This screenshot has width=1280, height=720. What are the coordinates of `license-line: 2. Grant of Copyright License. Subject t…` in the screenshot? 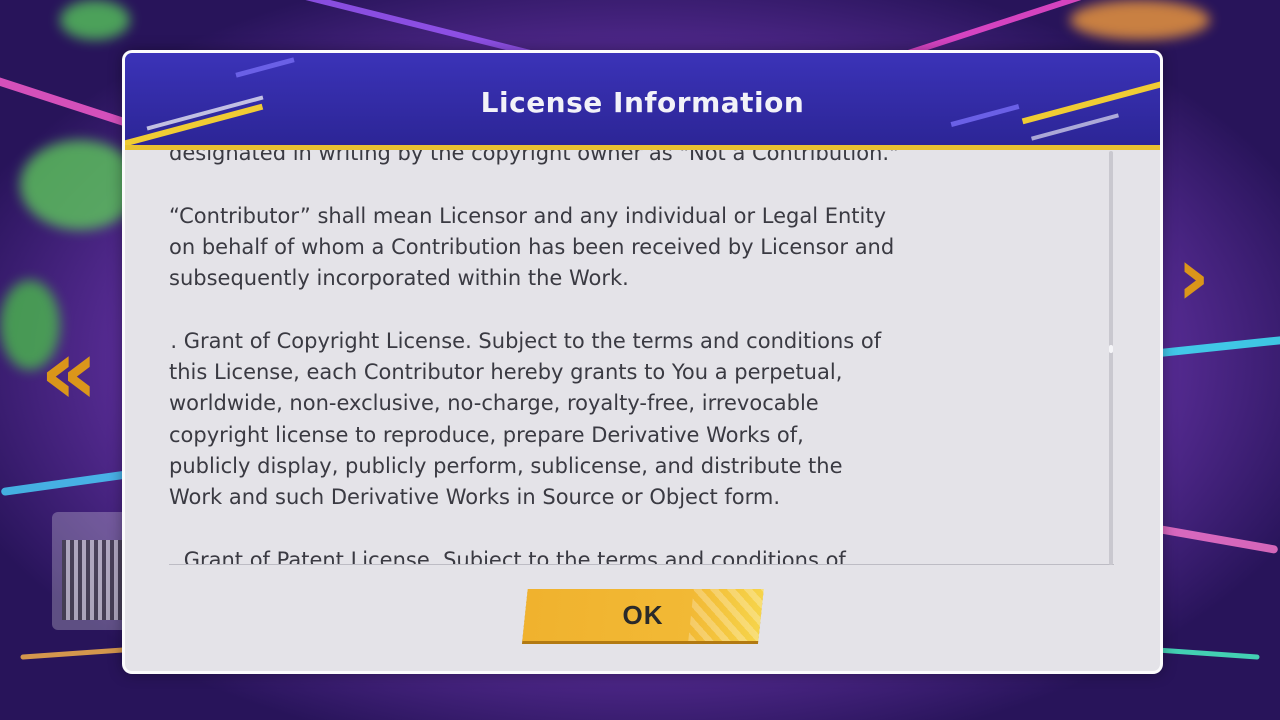 It's located at (525, 340).